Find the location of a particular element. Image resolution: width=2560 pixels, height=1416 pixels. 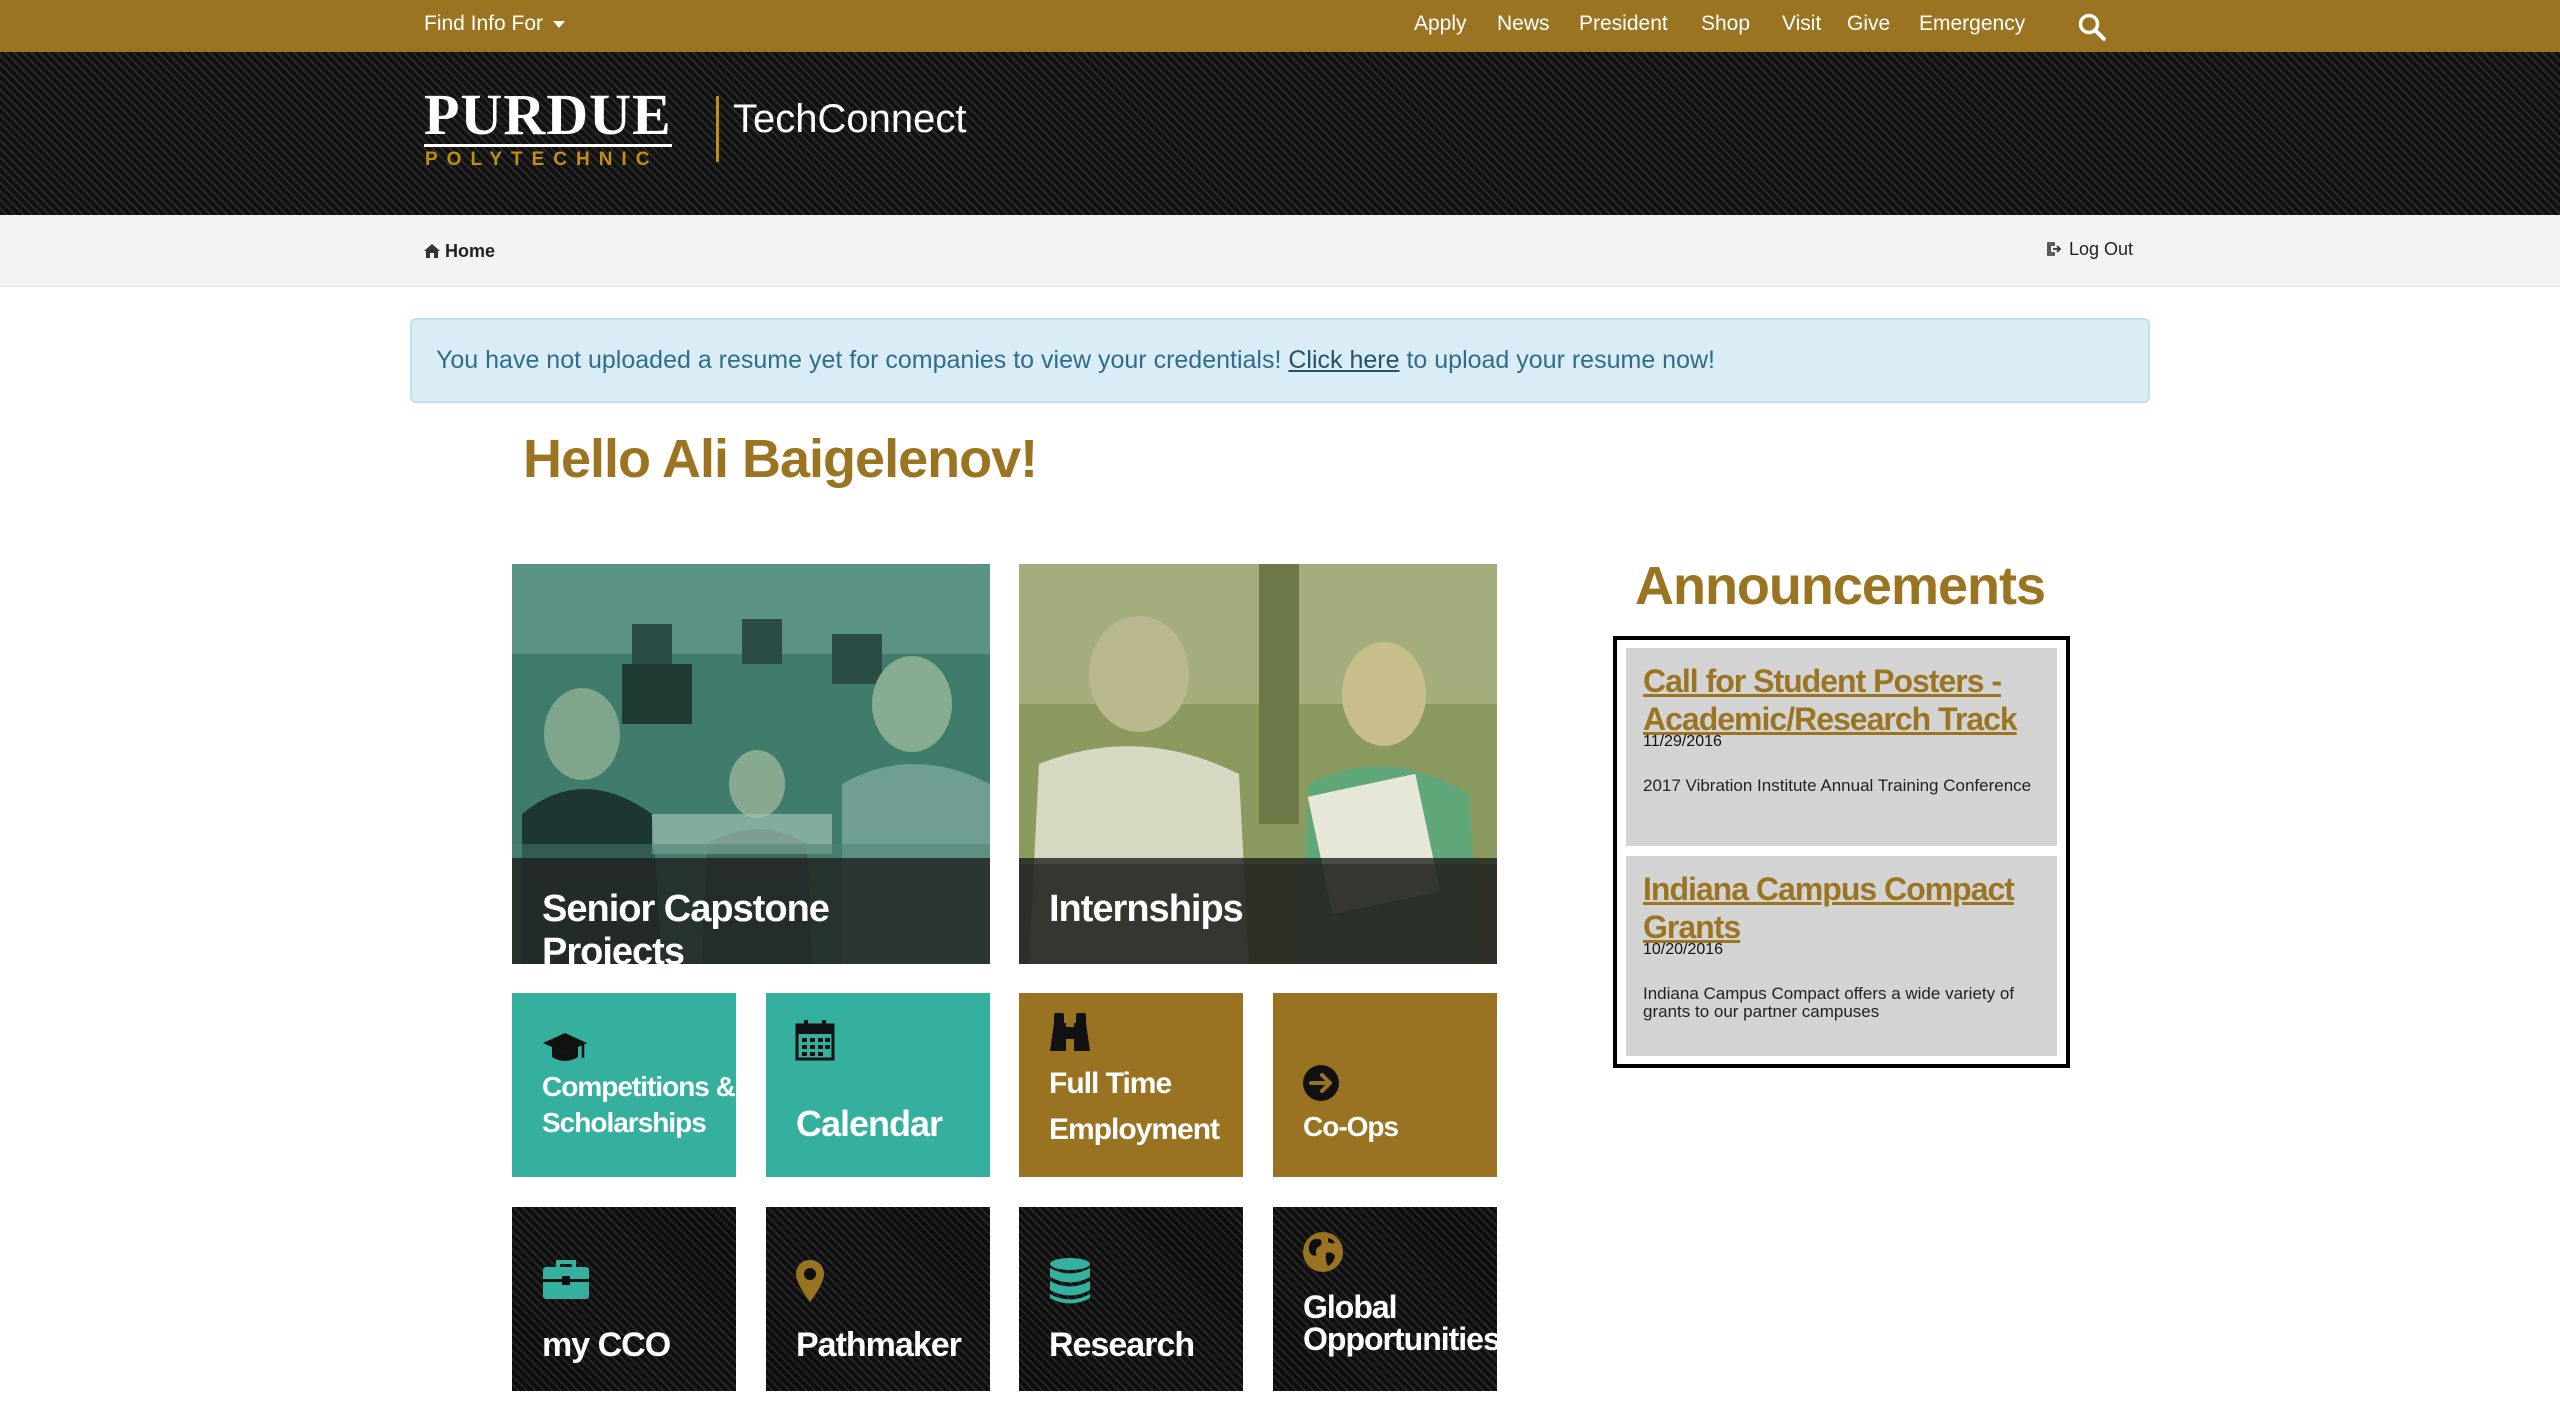

nav-apply: Apply is located at coordinates (1440, 24).